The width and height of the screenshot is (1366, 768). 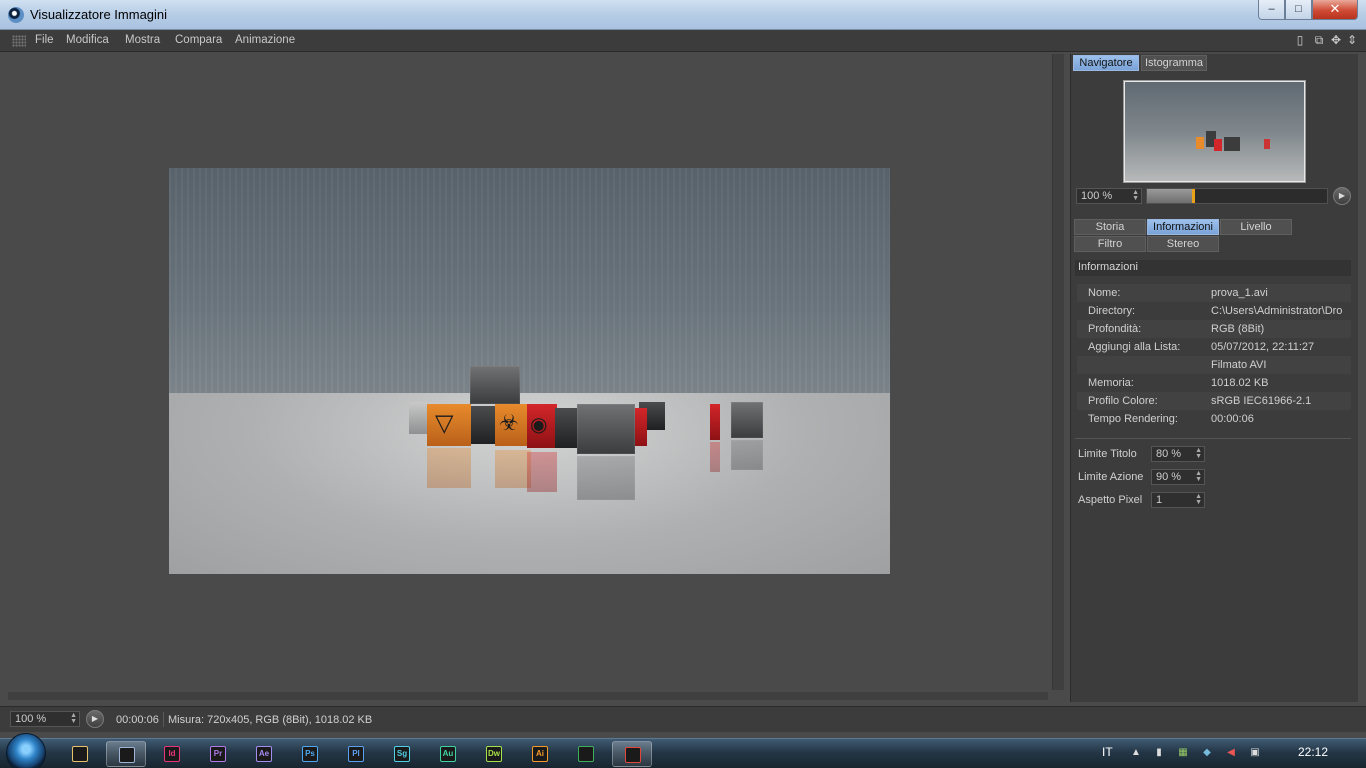 I want to click on taskbar-speedgrade: Sg, so click(x=402, y=754).